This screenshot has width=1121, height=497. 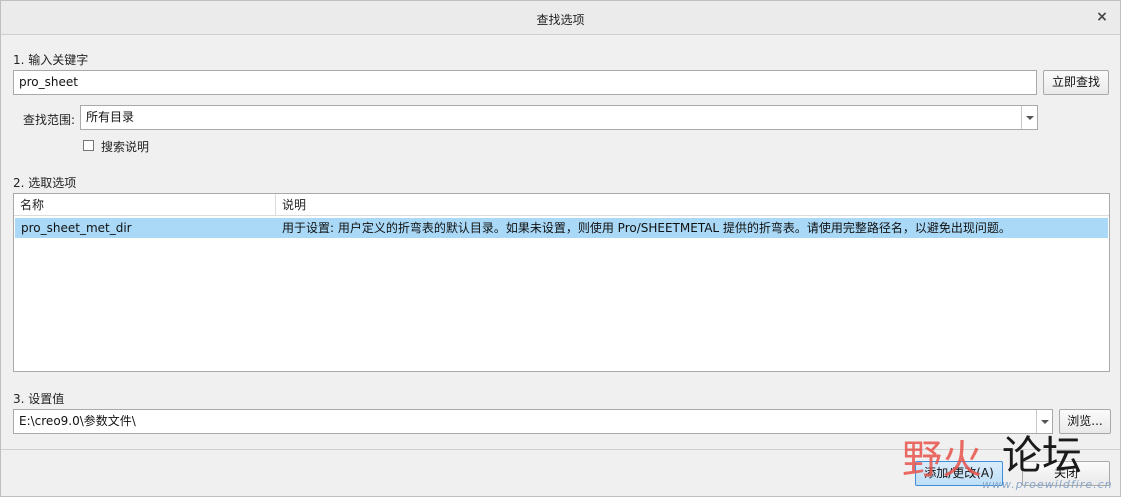 What do you see at coordinates (77, 421) in the screenshot?
I see `value-text: E:\creo9.0\参数文件\` at bounding box center [77, 421].